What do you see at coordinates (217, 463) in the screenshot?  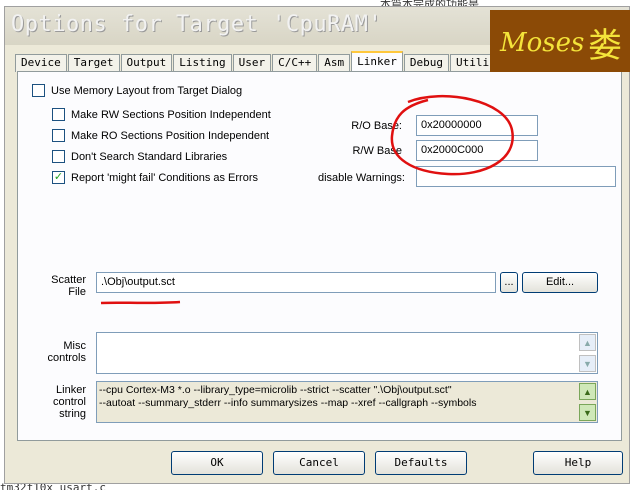 I see `ok-button: OK` at bounding box center [217, 463].